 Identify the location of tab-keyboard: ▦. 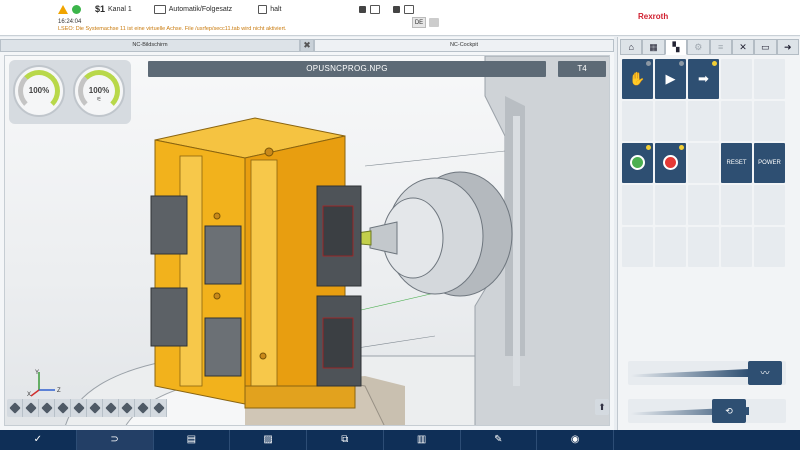
(653, 47).